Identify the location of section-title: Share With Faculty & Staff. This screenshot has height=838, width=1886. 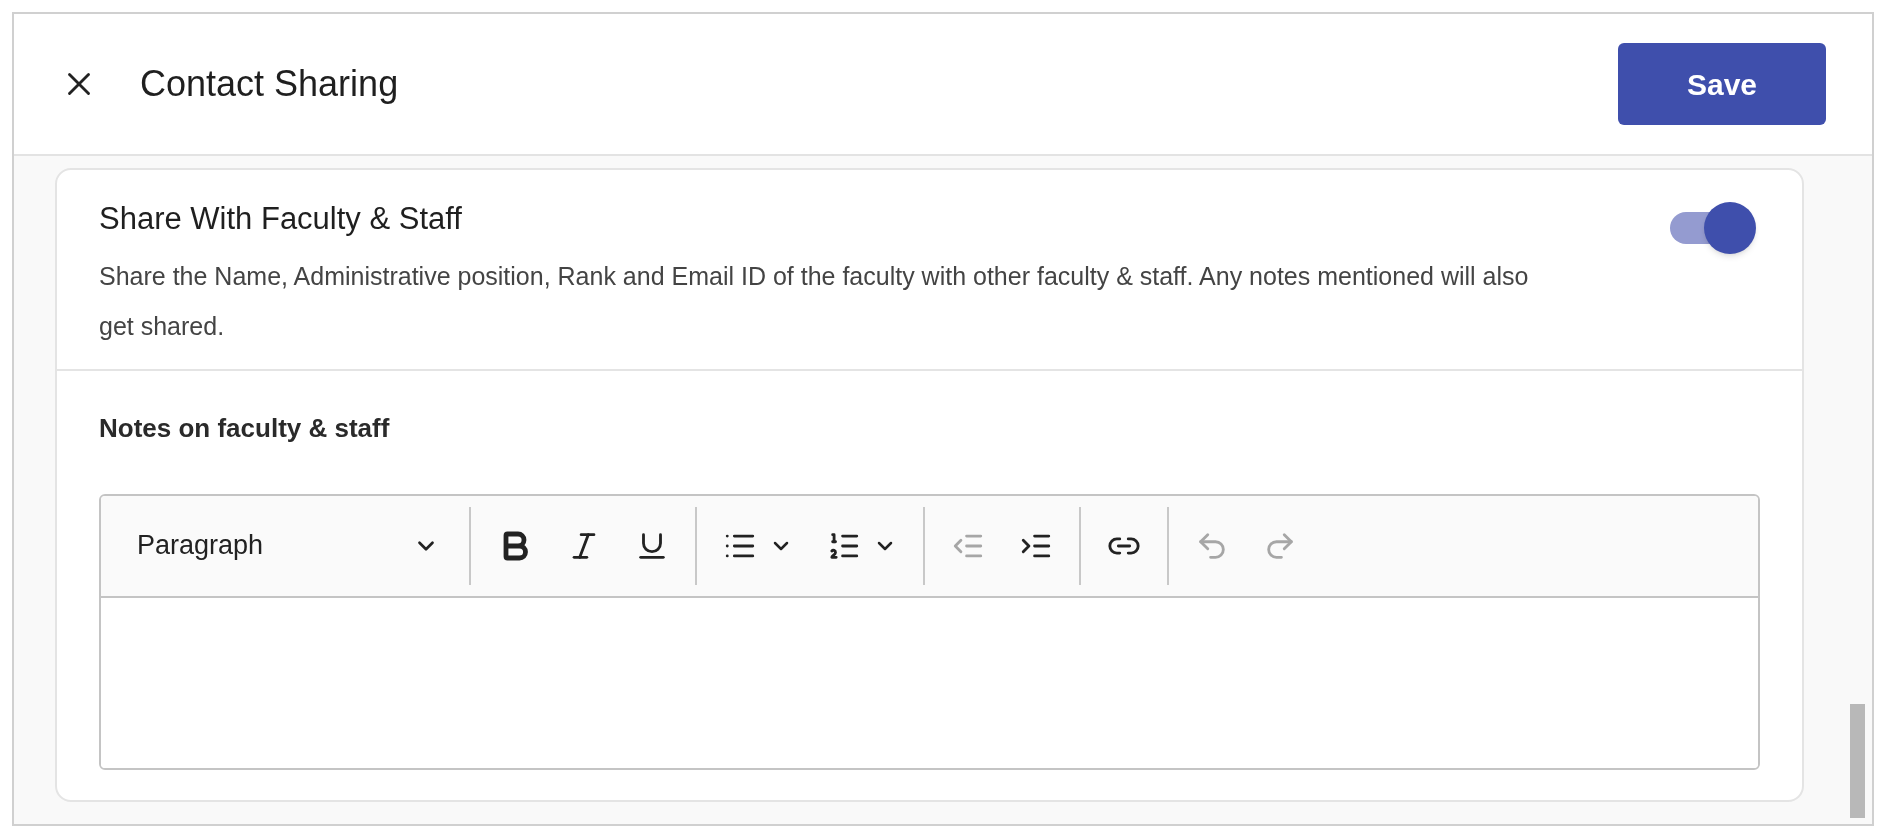
(281, 219).